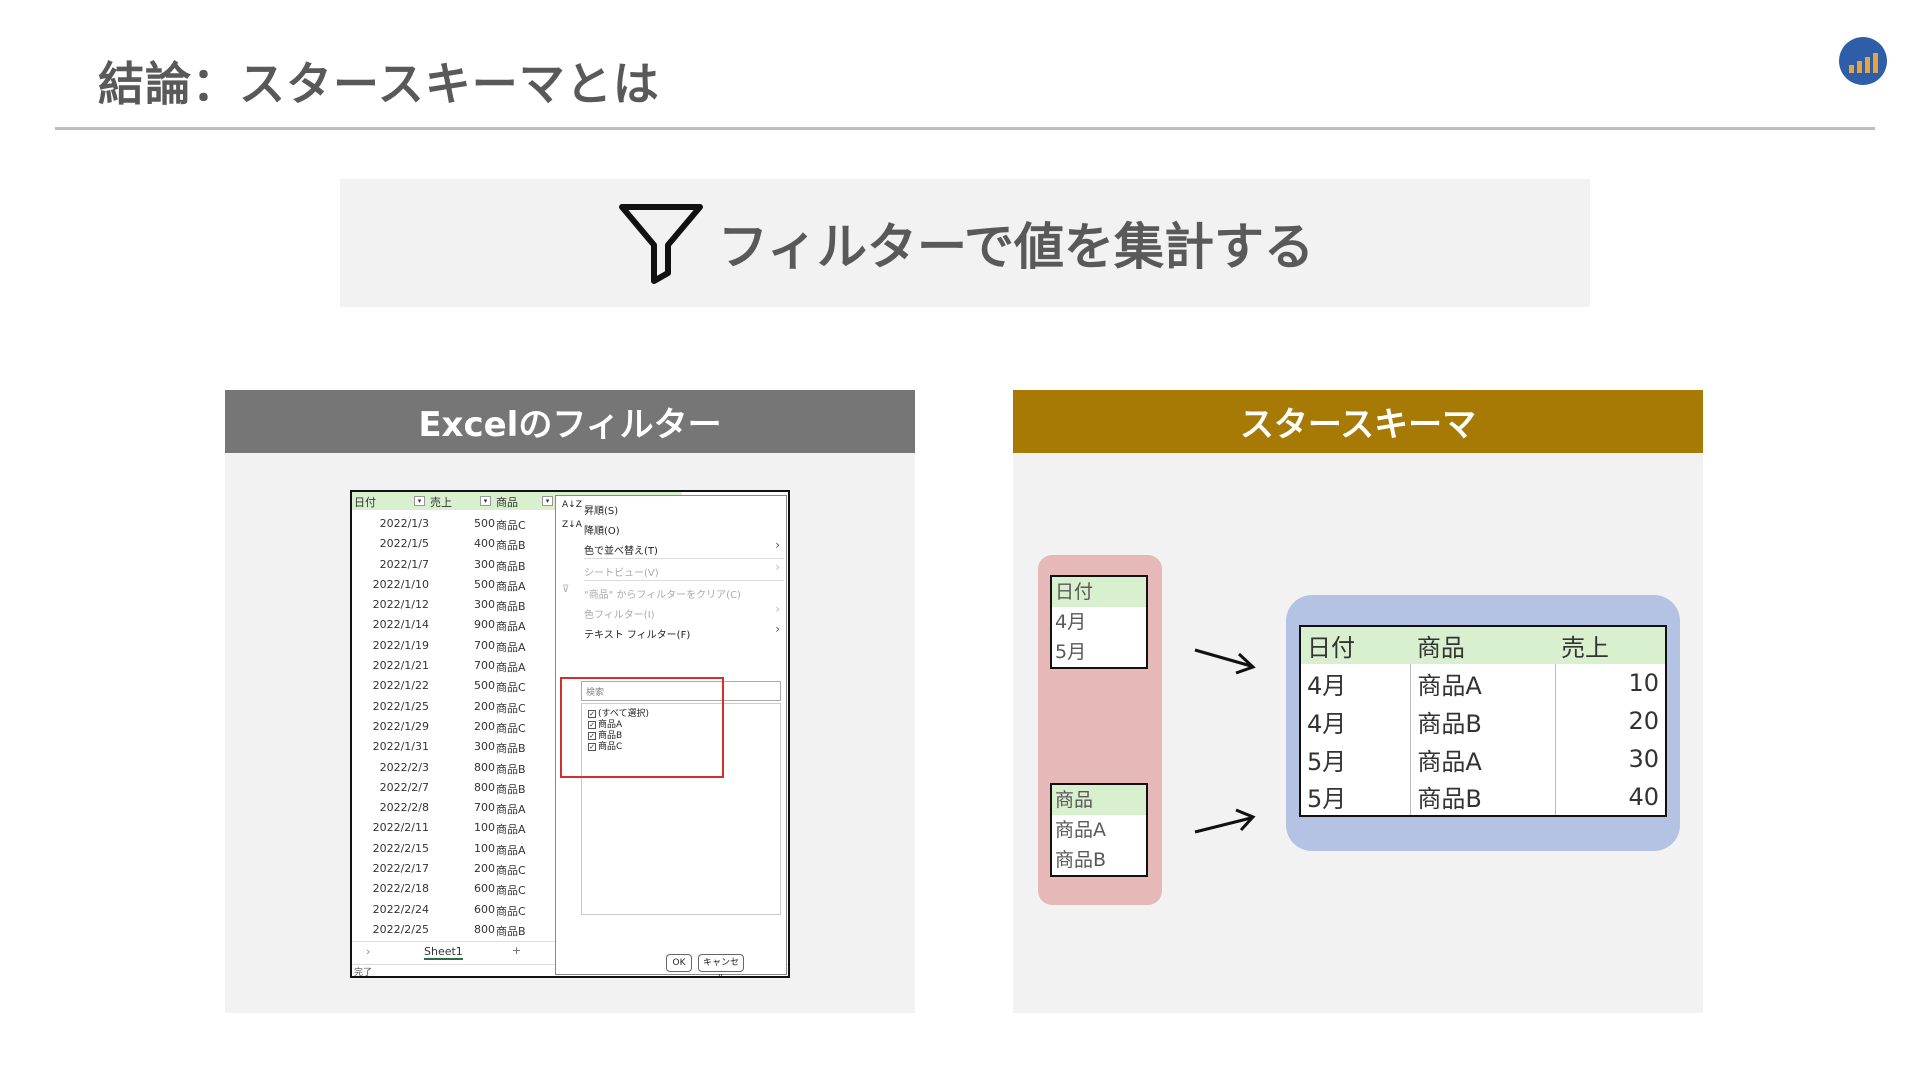  I want to click on excel-cell-date: 2022/1/10, so click(400, 584).